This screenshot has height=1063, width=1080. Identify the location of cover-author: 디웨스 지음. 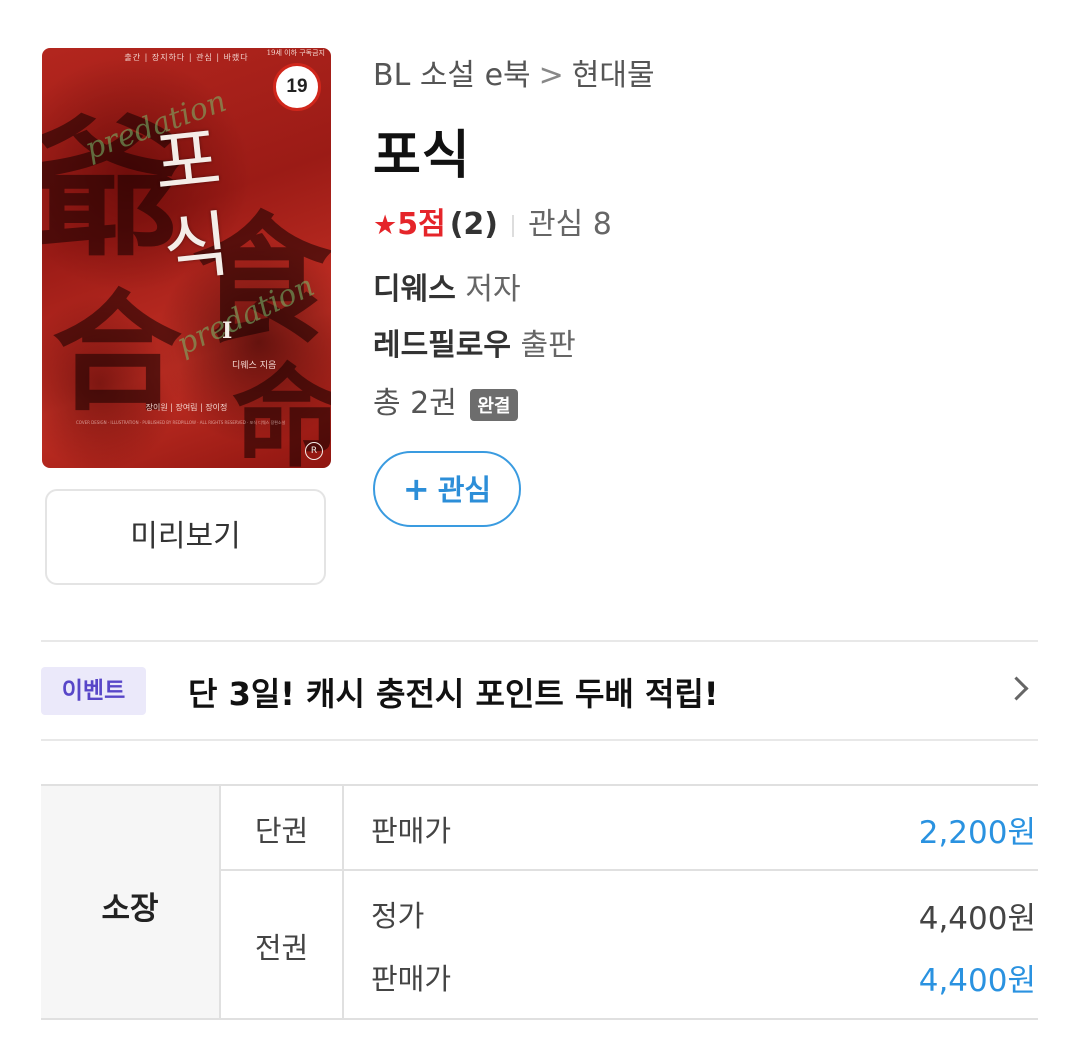
(254, 366).